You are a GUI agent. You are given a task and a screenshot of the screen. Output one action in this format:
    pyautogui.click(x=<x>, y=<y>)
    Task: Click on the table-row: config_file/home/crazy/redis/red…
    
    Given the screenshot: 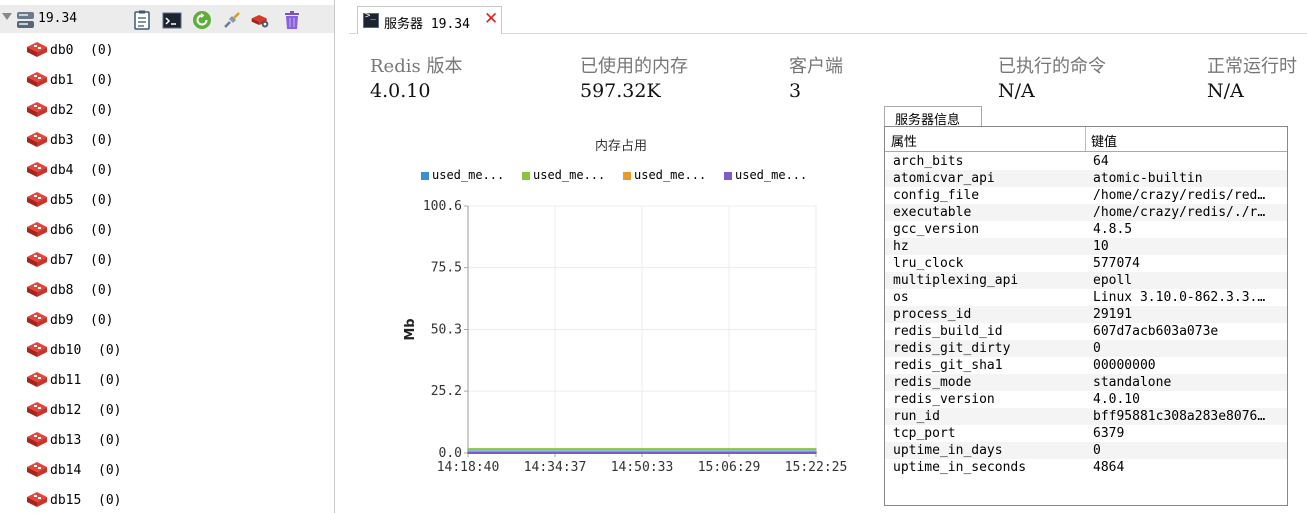 What is the action you would take?
    pyautogui.click(x=1086, y=195)
    